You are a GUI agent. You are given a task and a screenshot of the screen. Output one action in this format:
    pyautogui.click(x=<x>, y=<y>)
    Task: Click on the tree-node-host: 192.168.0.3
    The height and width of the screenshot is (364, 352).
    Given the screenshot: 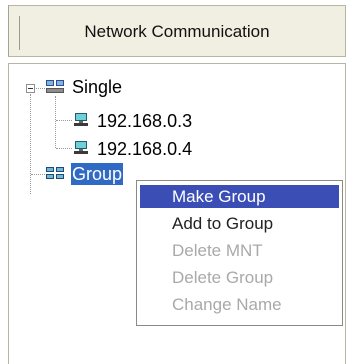 What is the action you would take?
    pyautogui.click(x=144, y=121)
    